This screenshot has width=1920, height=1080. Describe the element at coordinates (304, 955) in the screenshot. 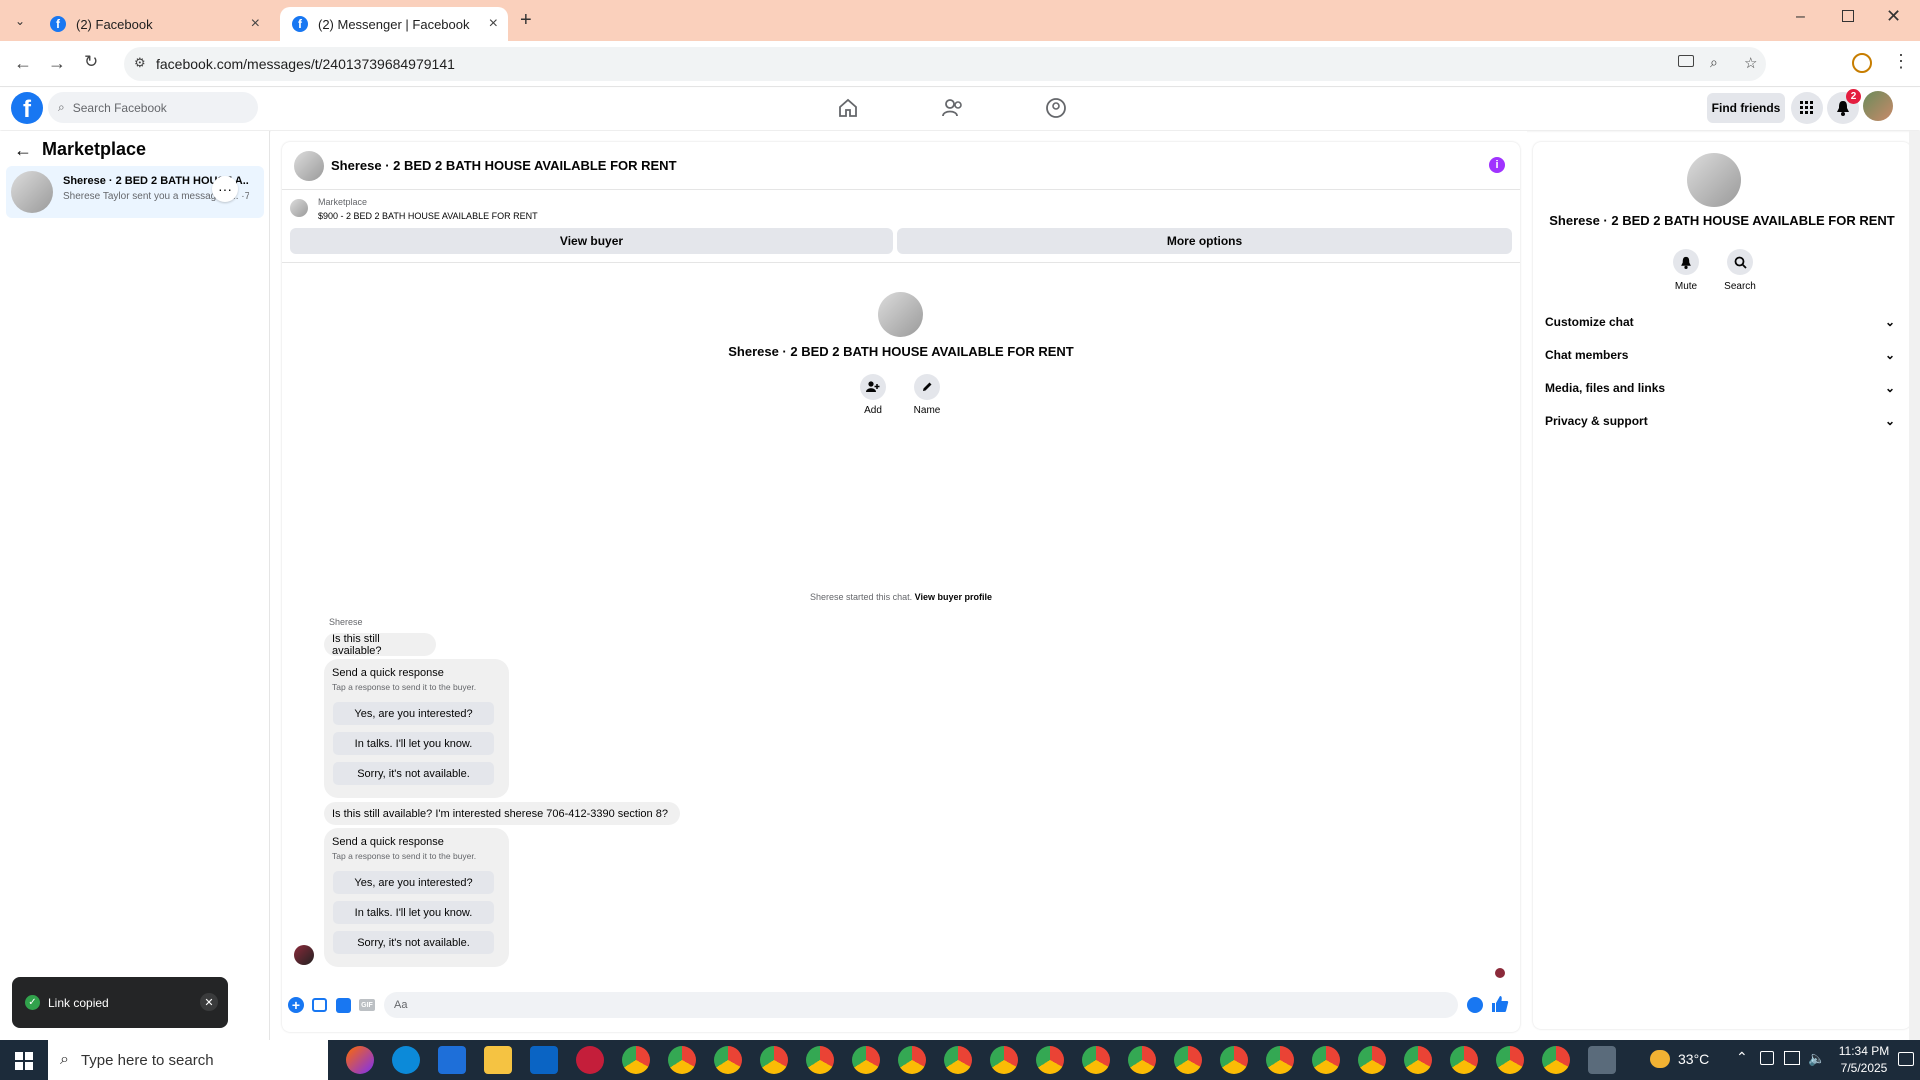

I see `sender-avatar` at that location.